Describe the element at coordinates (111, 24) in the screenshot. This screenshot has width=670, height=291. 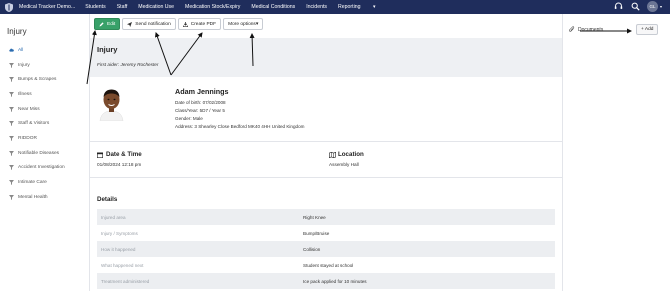
I see `edit-button-label: Edit` at that location.